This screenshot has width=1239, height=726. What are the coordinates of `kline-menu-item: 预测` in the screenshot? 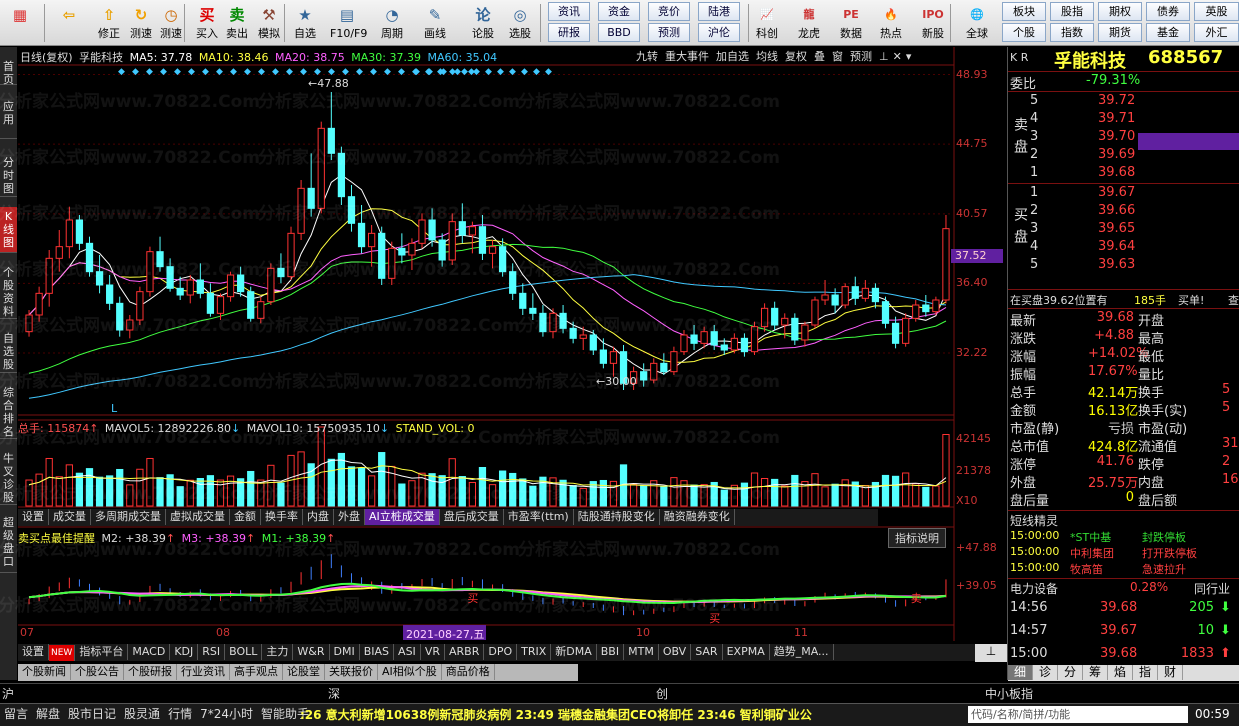 It's located at (861, 56).